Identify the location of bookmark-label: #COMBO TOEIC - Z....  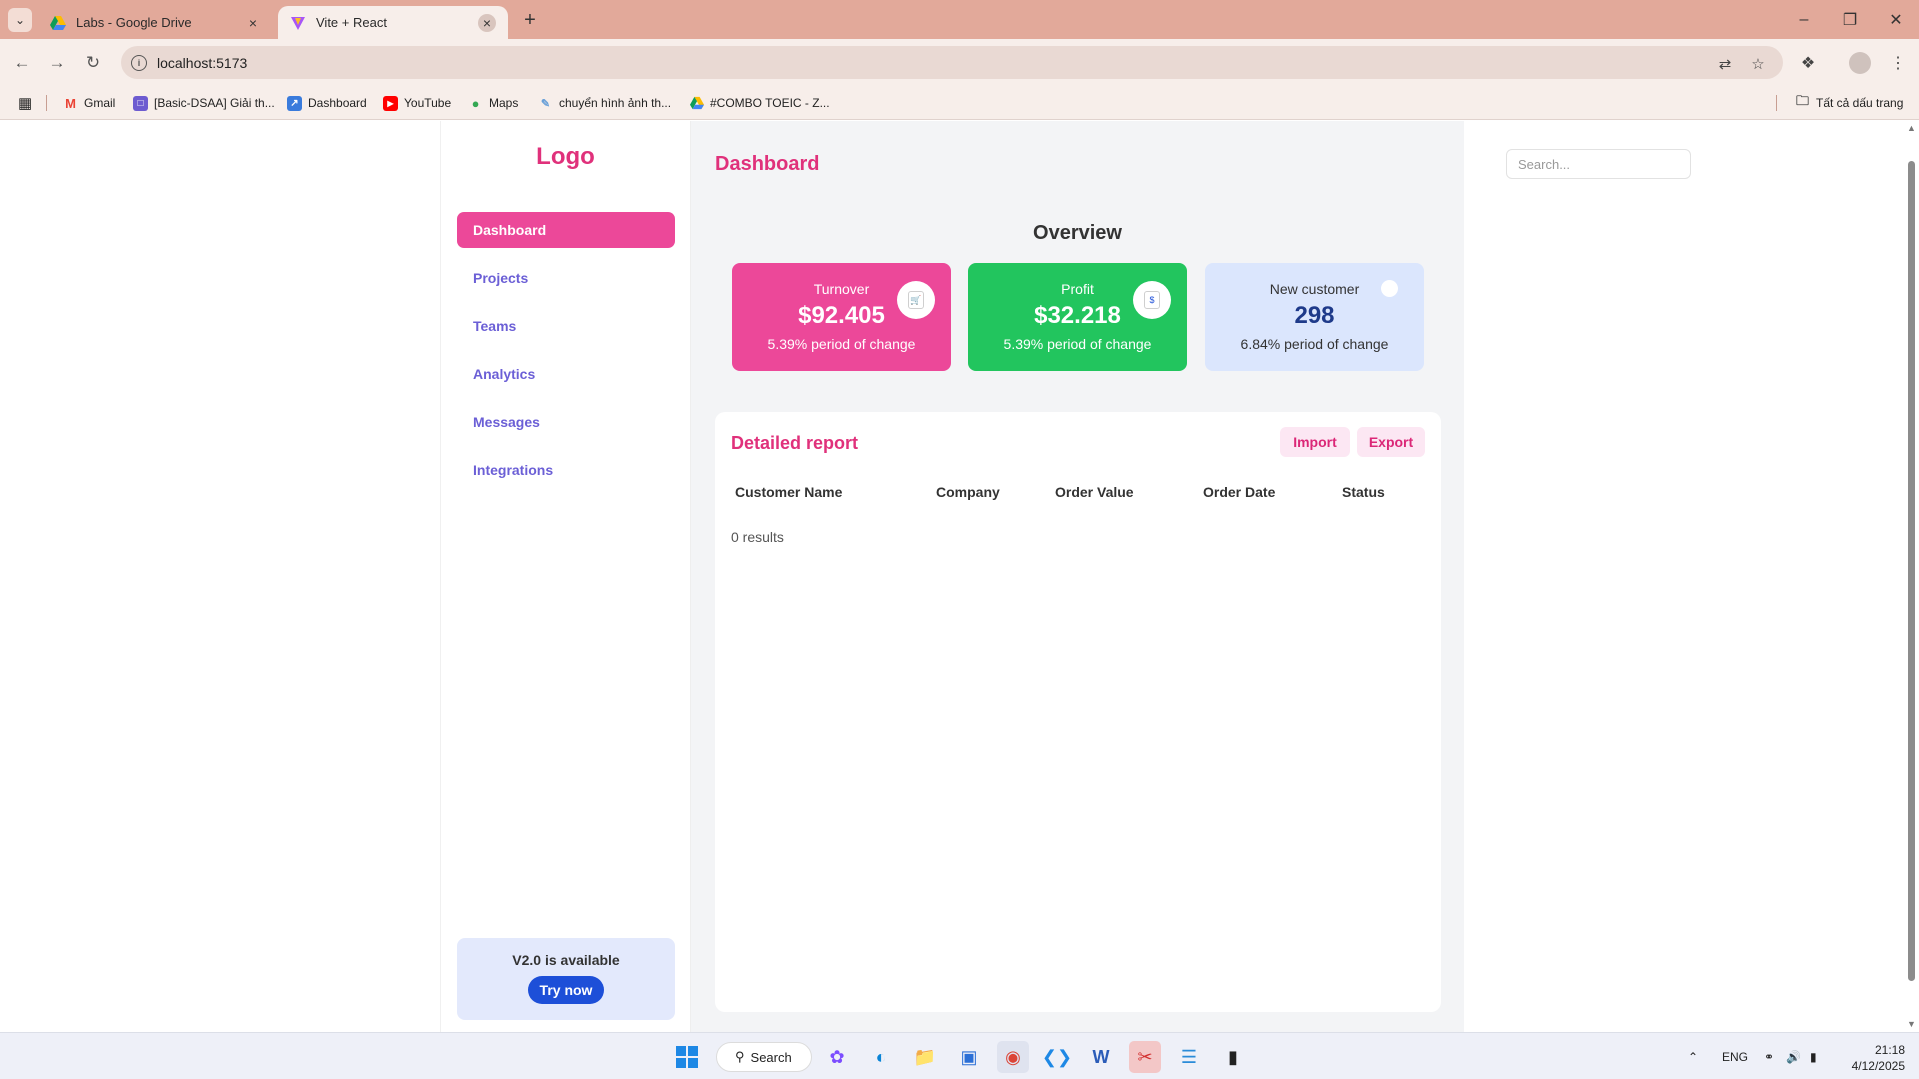
(770, 103).